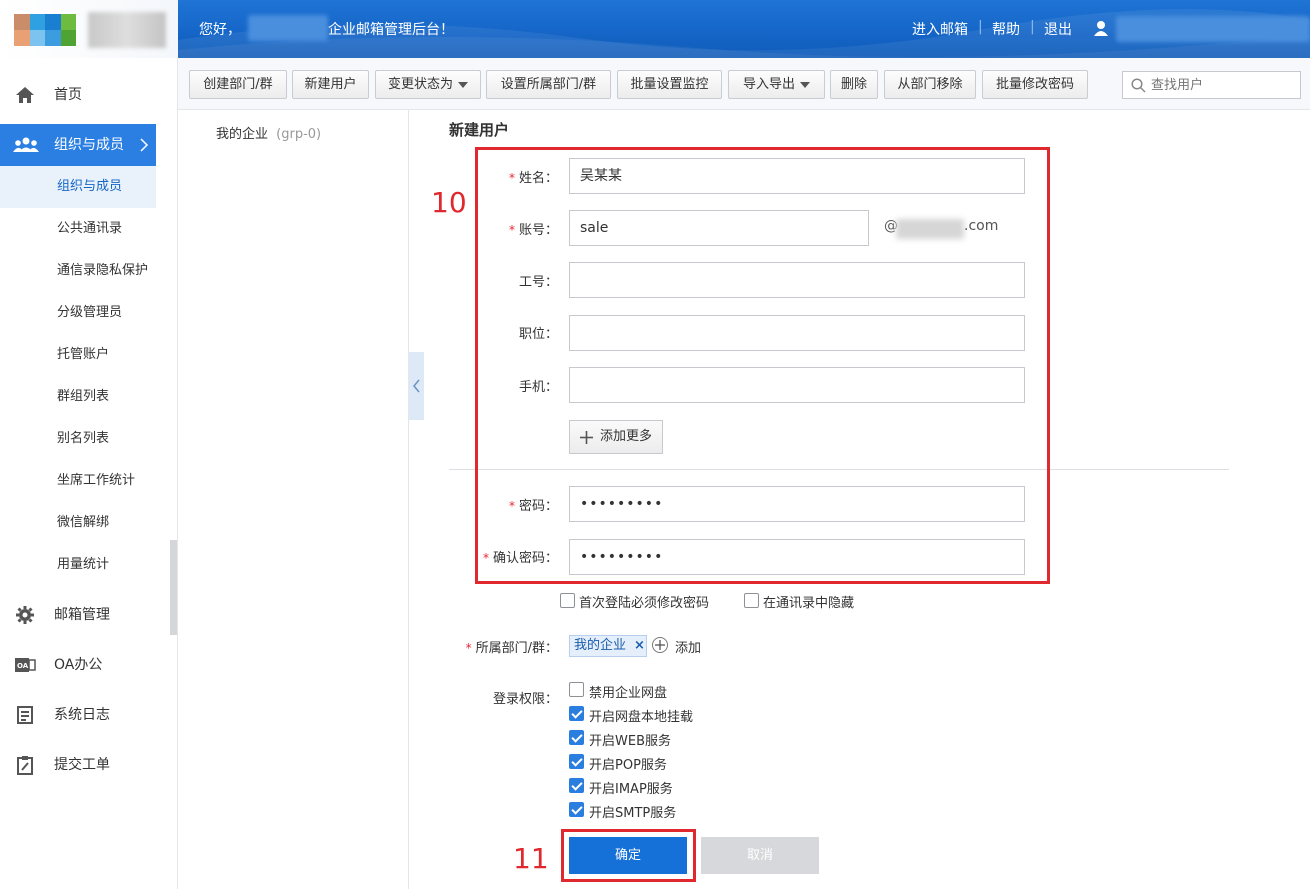 The image size is (1310, 889). What do you see at coordinates (576, 713) in the screenshot?
I see `netdisk-mount-checkbox` at bounding box center [576, 713].